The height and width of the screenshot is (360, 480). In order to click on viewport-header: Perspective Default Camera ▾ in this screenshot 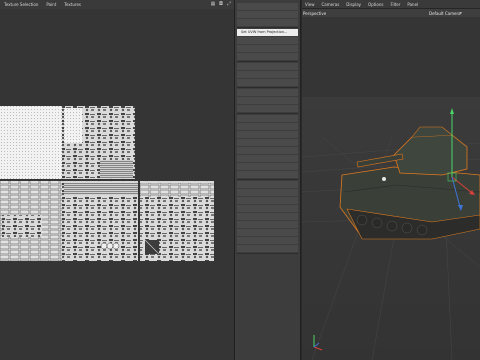, I will do `click(391, 13)`.